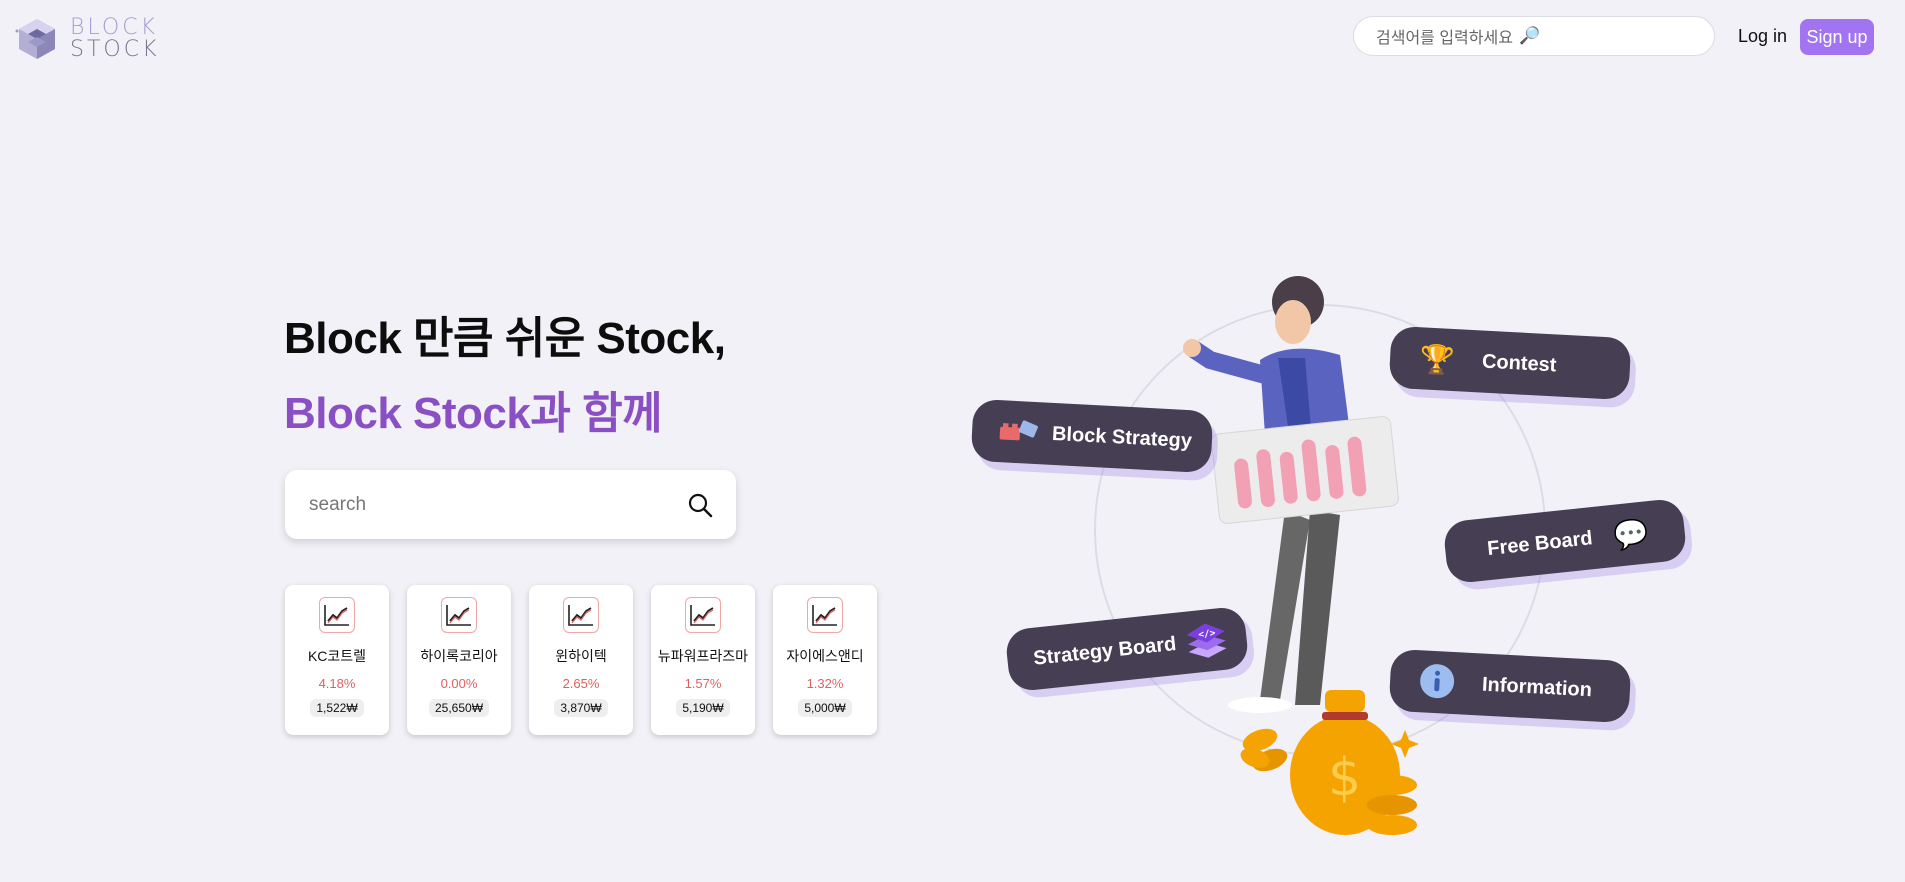  Describe the element at coordinates (1537, 687) in the screenshot. I see `menu-information-label: Information` at that location.